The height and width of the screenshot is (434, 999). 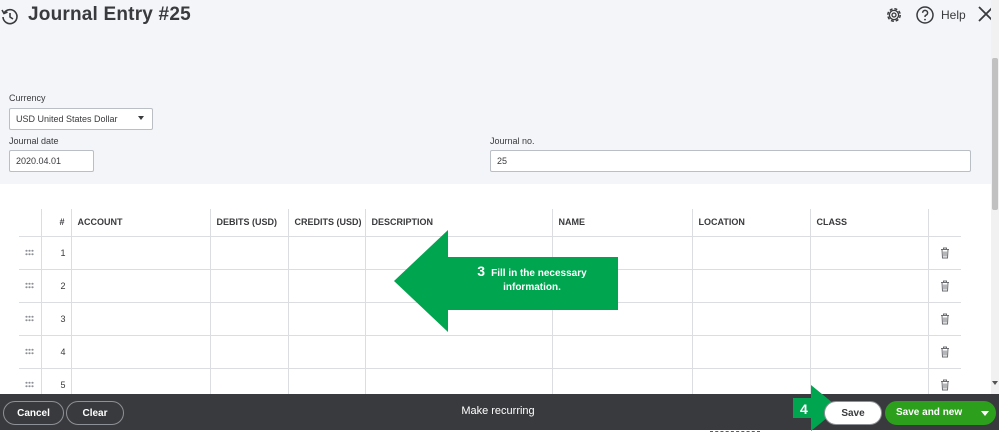 What do you see at coordinates (929, 412) in the screenshot?
I see `save-and-new-label: Save and new` at bounding box center [929, 412].